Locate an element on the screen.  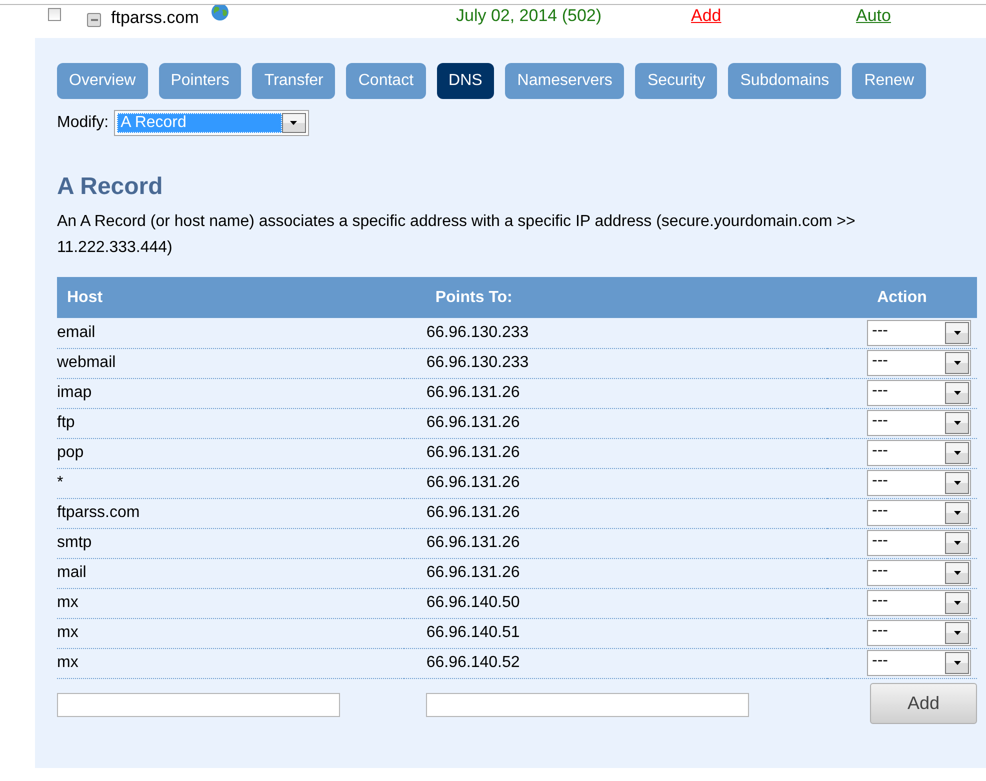
host-cell: ftparss.com is located at coordinates (98, 512).